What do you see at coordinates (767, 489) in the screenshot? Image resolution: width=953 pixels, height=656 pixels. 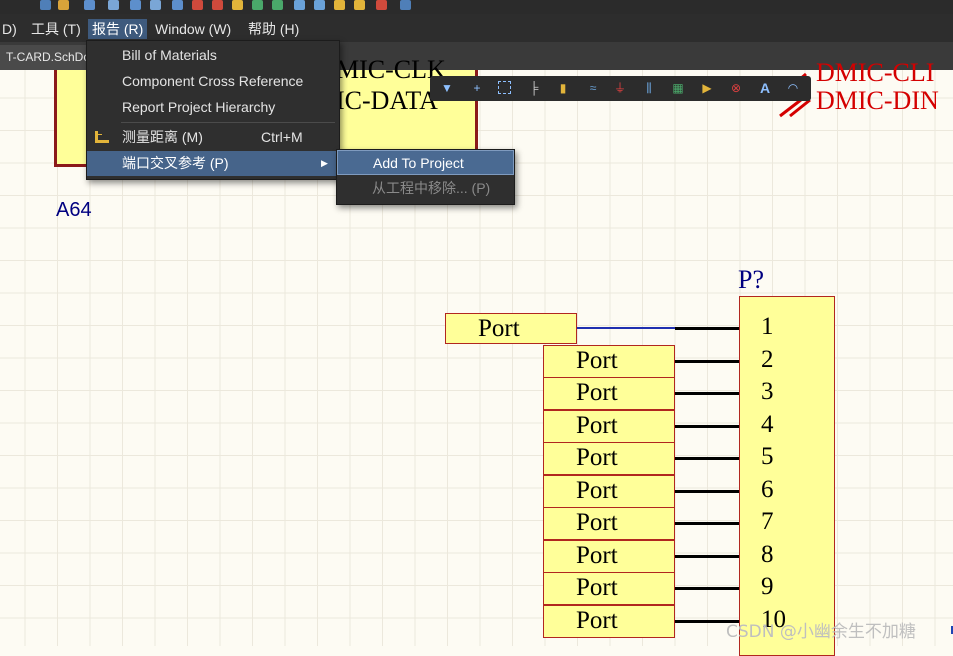 I see `pin-number: 6` at bounding box center [767, 489].